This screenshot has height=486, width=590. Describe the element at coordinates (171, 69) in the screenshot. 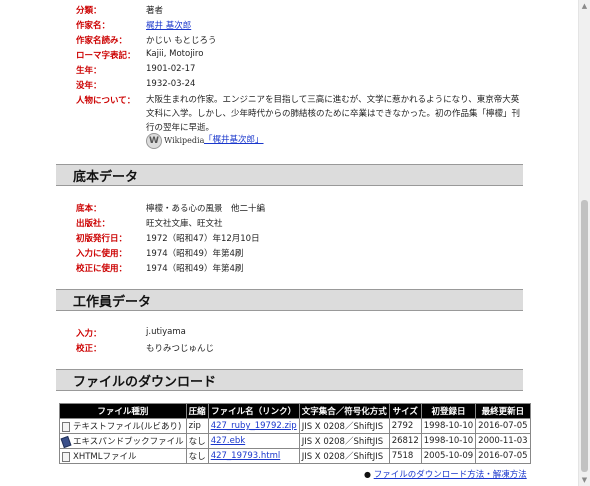

I see `field-value: 1901-02-17` at that location.